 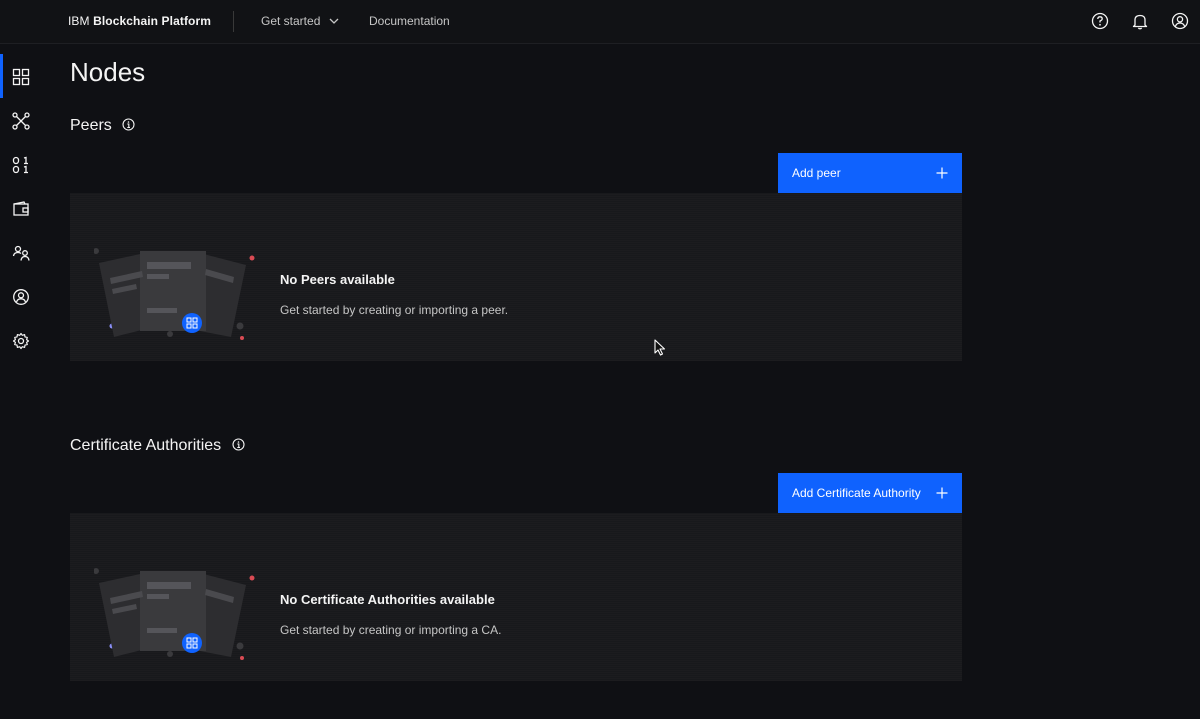 What do you see at coordinates (152, 21) in the screenshot?
I see `brand-name: Blockchain Platform` at bounding box center [152, 21].